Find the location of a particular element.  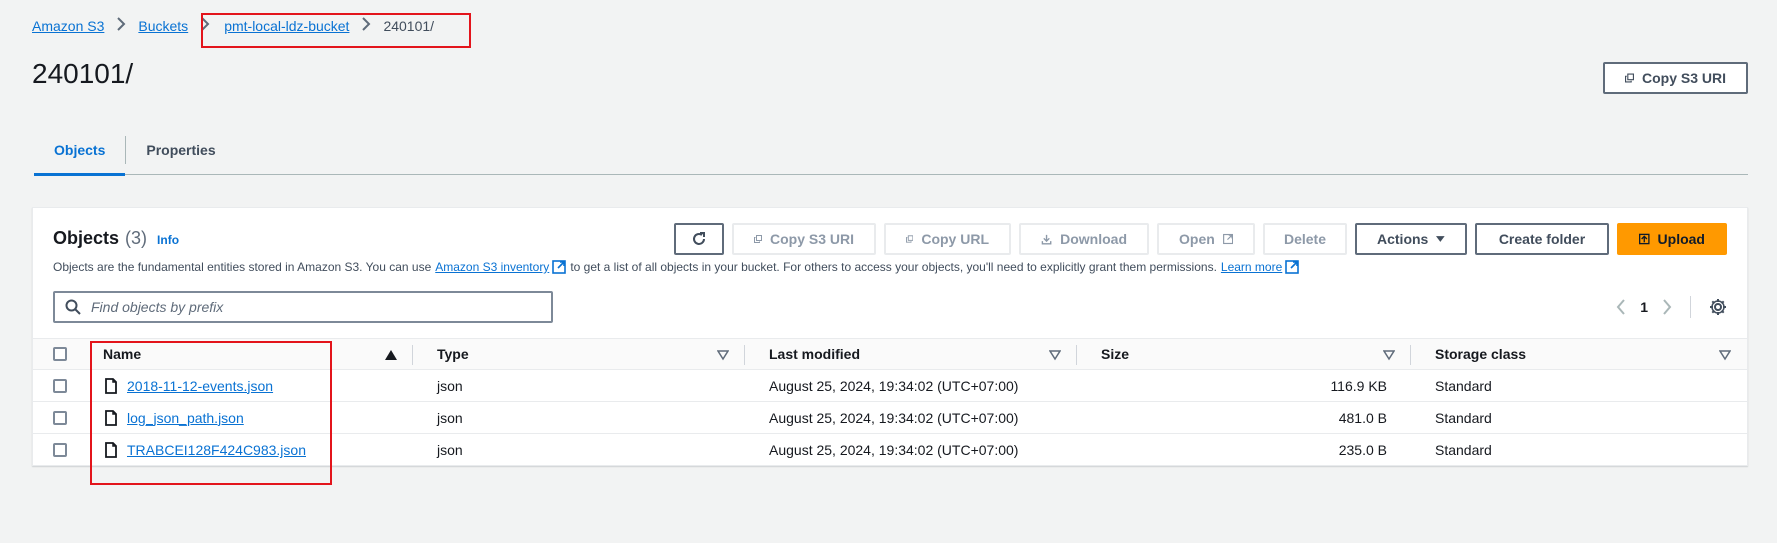

pagination: 1 is located at coordinates (1671, 307).